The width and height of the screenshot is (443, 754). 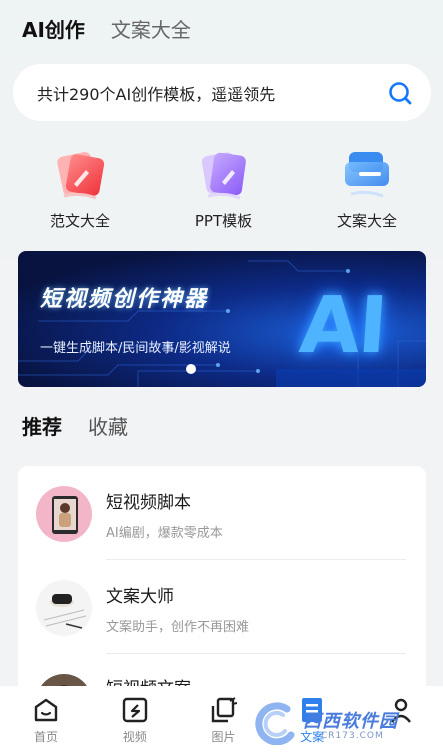 I want to click on tab-recommended: 推荐, so click(x=42, y=425).